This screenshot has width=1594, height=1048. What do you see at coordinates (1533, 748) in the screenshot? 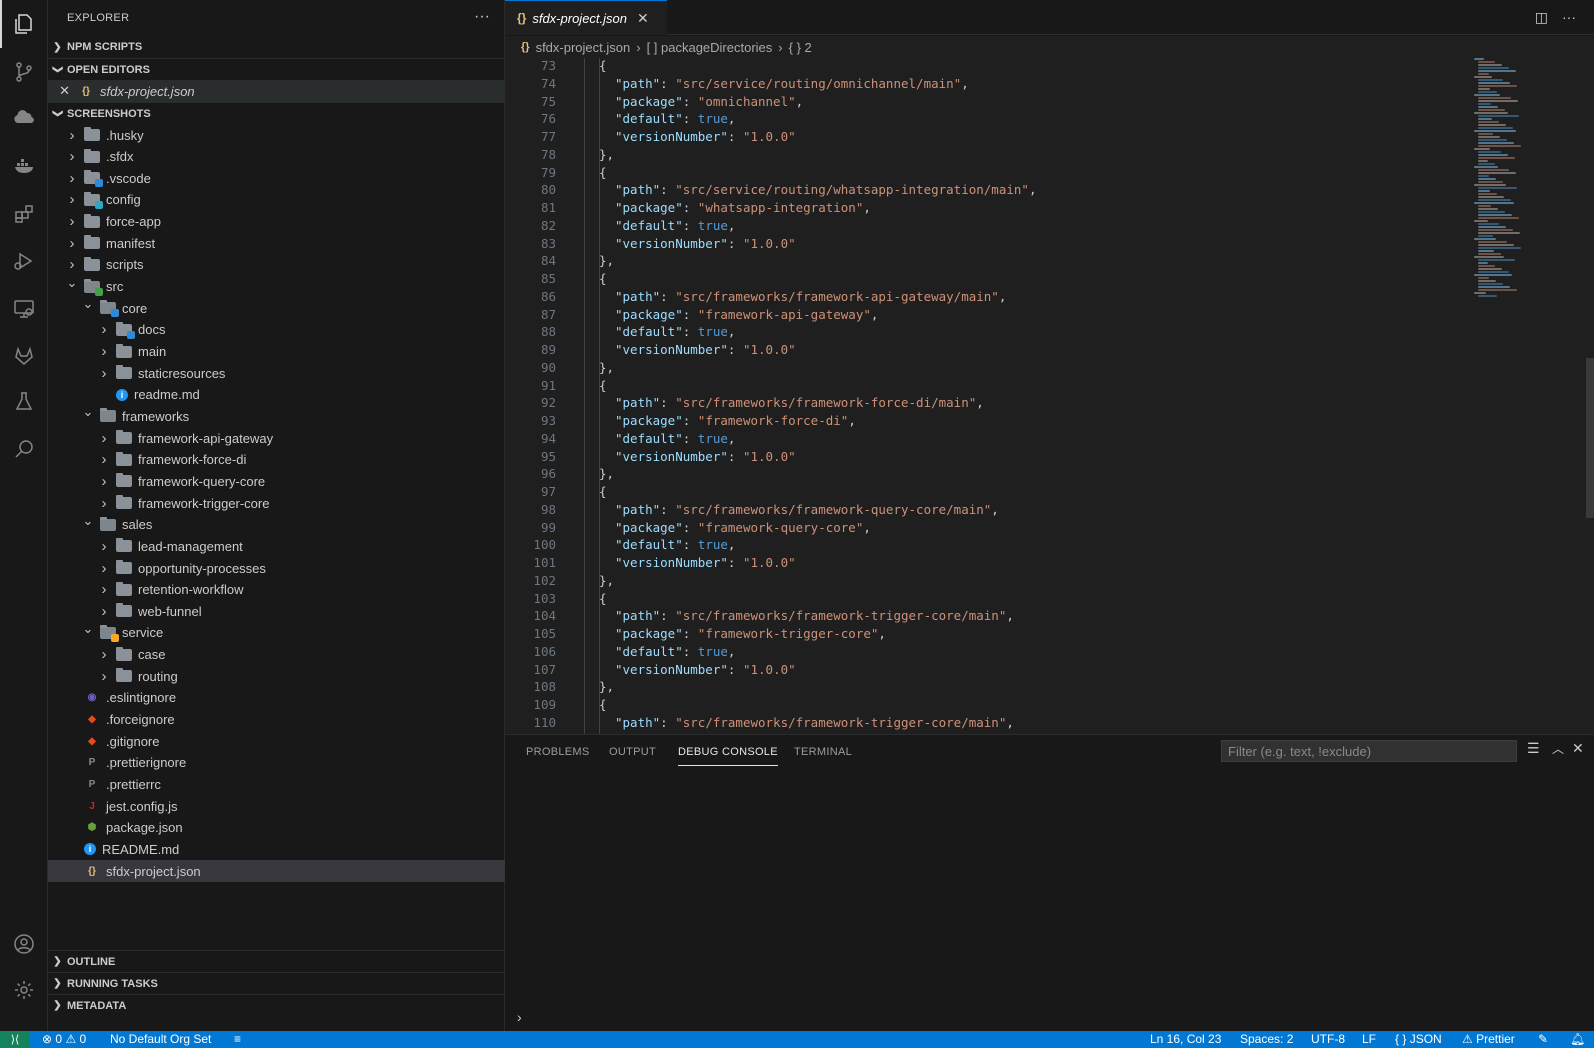
I see `clear-console-icon: ☰` at bounding box center [1533, 748].